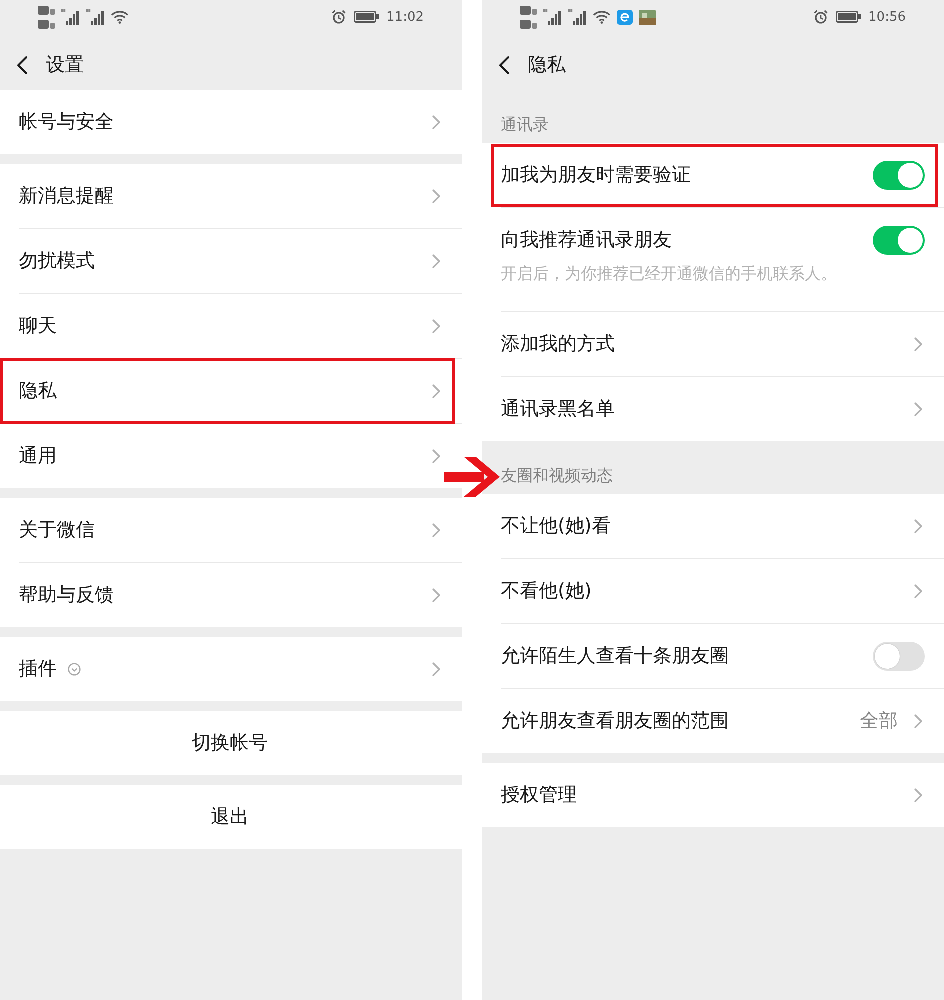 The height and width of the screenshot is (1000, 944). I want to click on app-icon, so click(625, 17).